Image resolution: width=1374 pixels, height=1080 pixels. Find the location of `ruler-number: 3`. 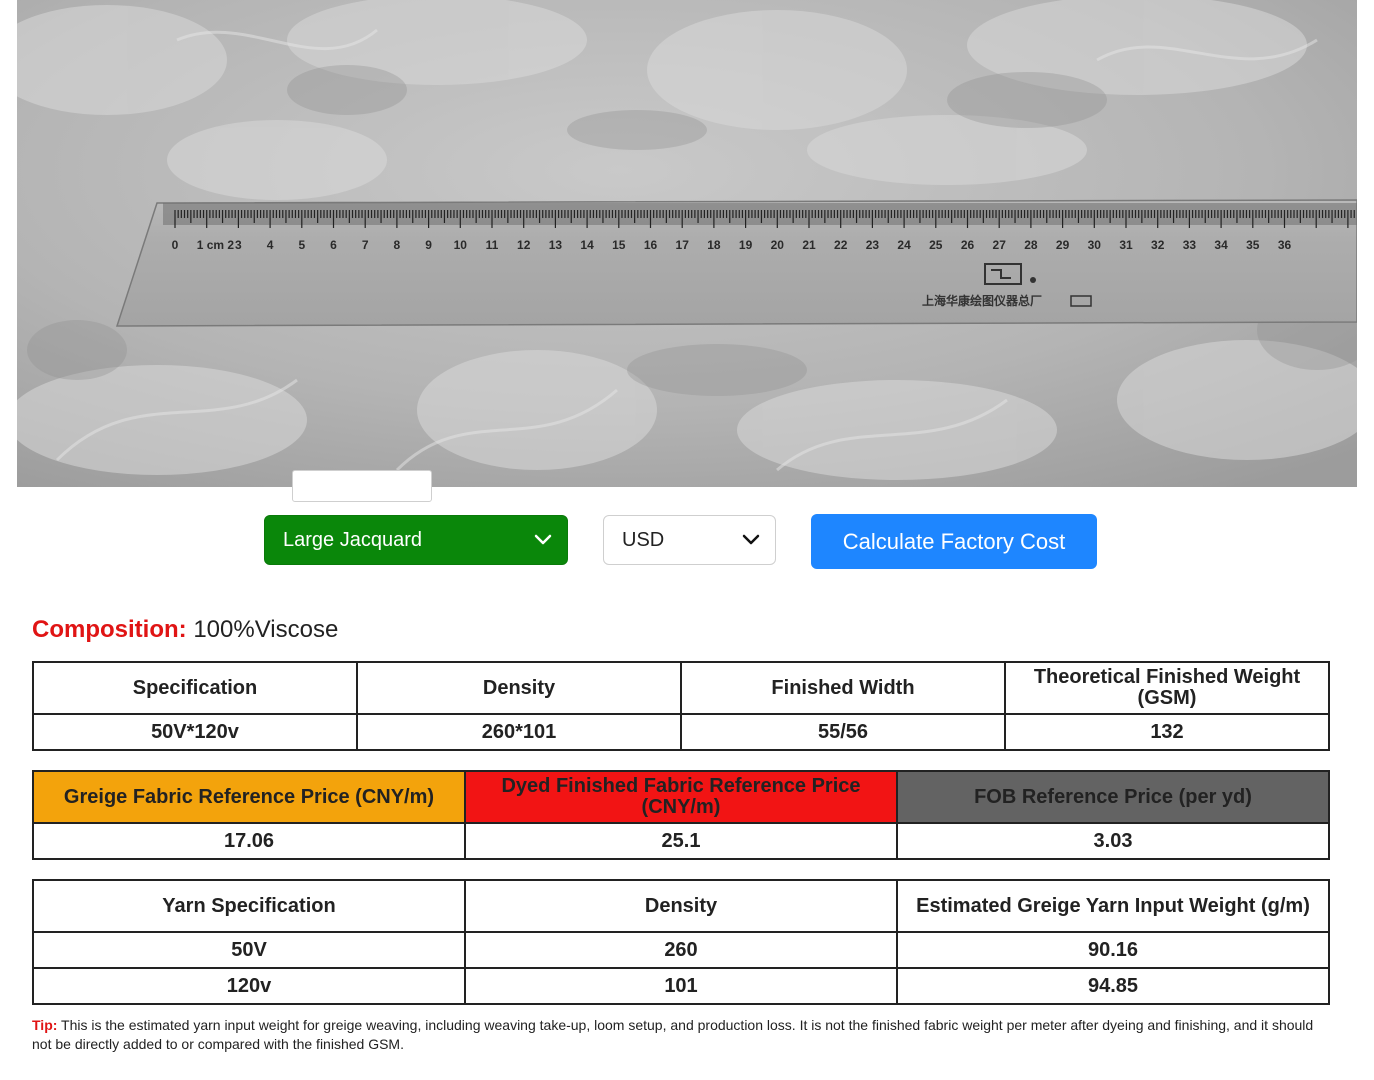

ruler-number: 3 is located at coordinates (238, 245).